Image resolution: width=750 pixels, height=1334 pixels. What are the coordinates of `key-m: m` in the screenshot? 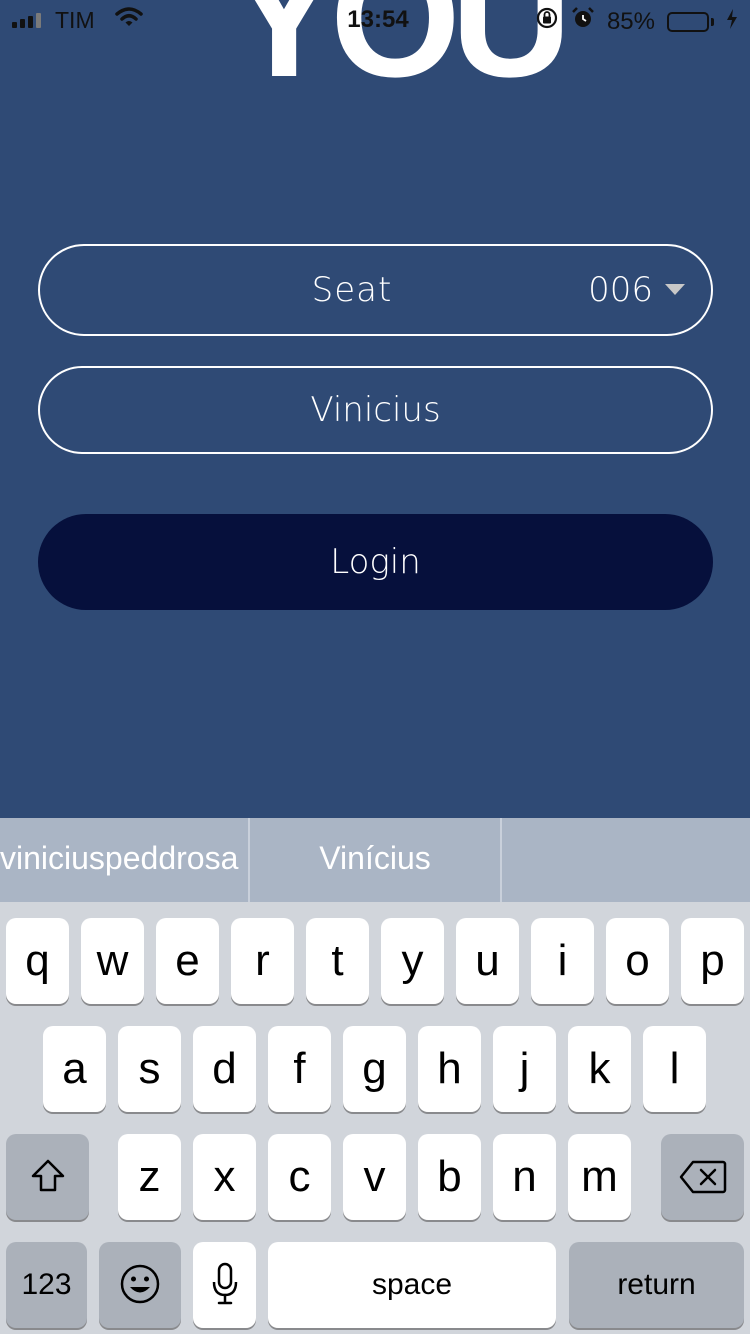 It's located at (599, 1177).